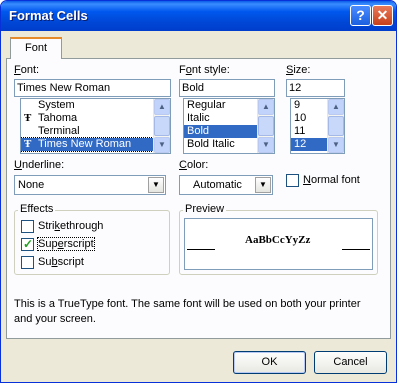 The height and width of the screenshot is (383, 397). Describe the element at coordinates (292, 180) in the screenshot. I see `normal-font-checkbox` at that location.